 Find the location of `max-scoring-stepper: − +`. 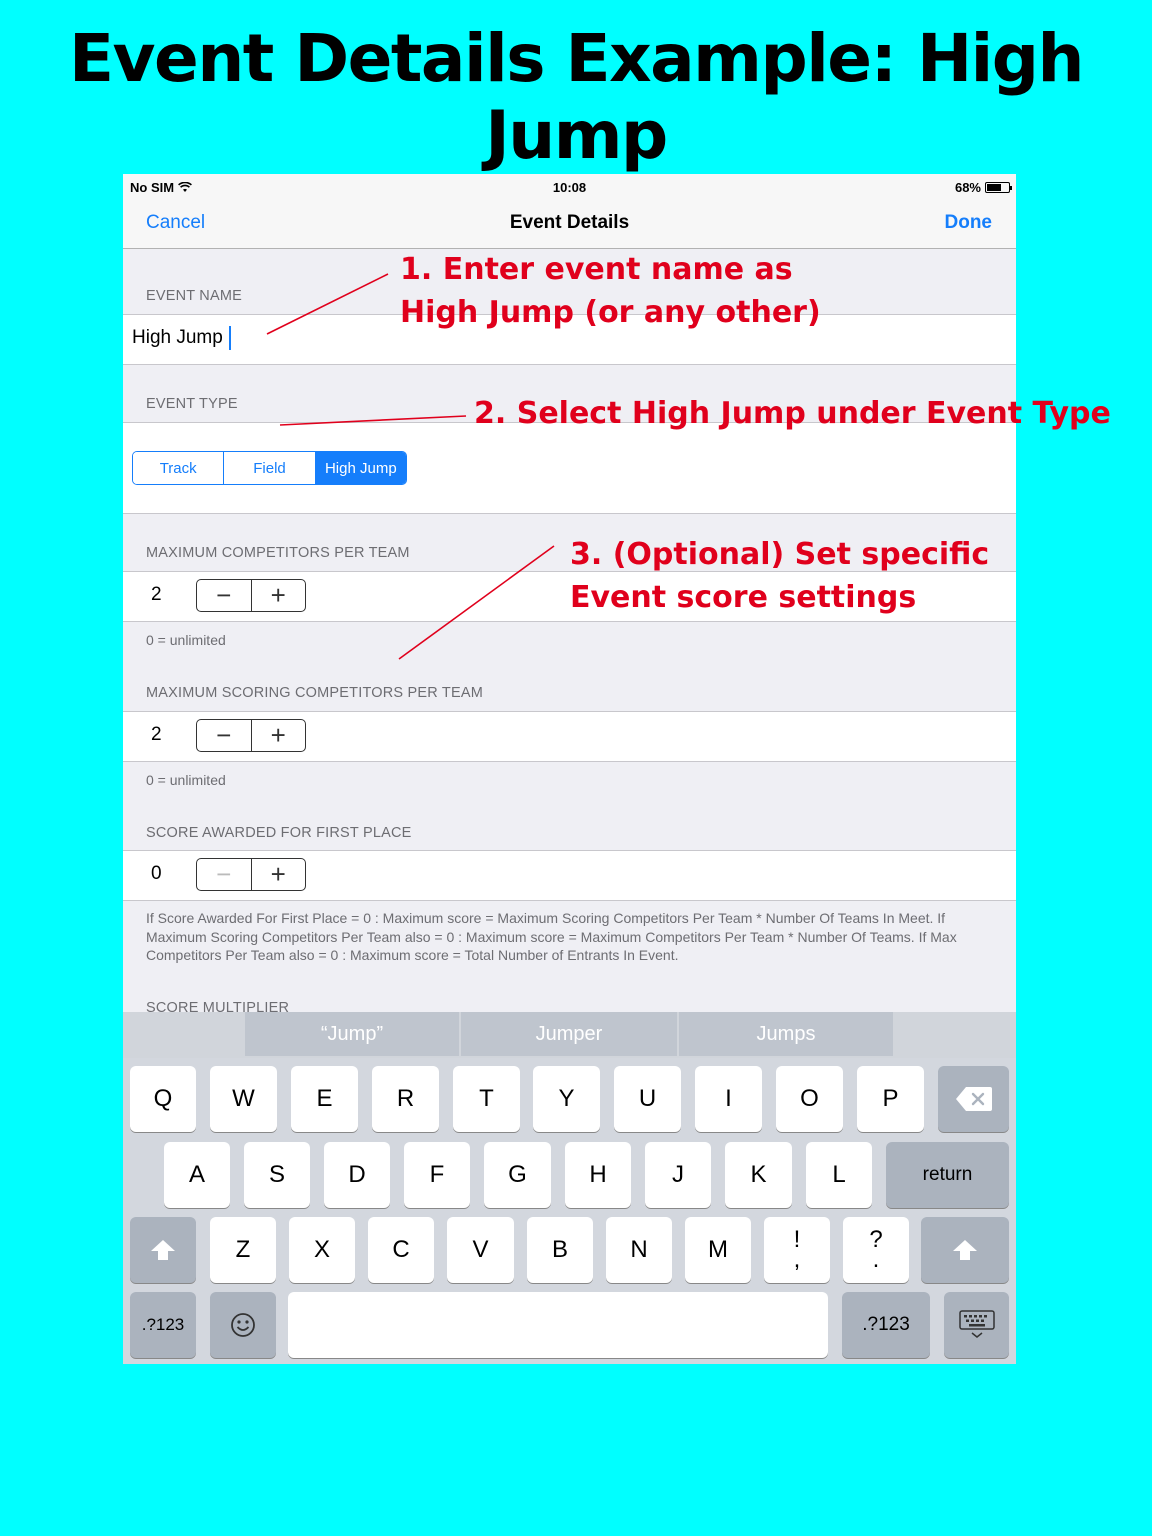

max-scoring-stepper: − + is located at coordinates (251, 735).